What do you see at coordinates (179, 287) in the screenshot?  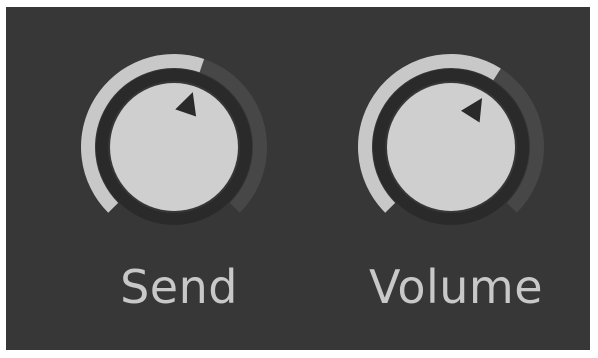 I see `send-knob-label: Send` at bounding box center [179, 287].